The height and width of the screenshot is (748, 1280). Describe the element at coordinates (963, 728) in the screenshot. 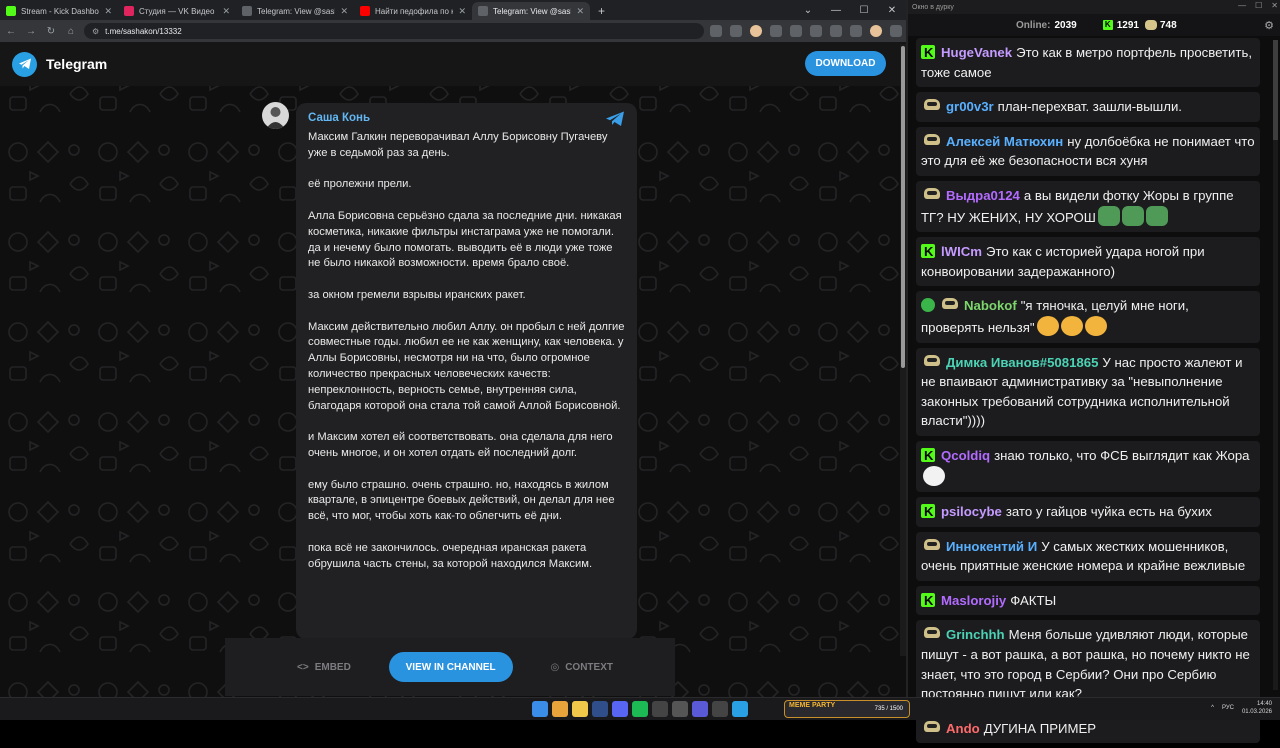

I see `chat-username: Ando` at that location.